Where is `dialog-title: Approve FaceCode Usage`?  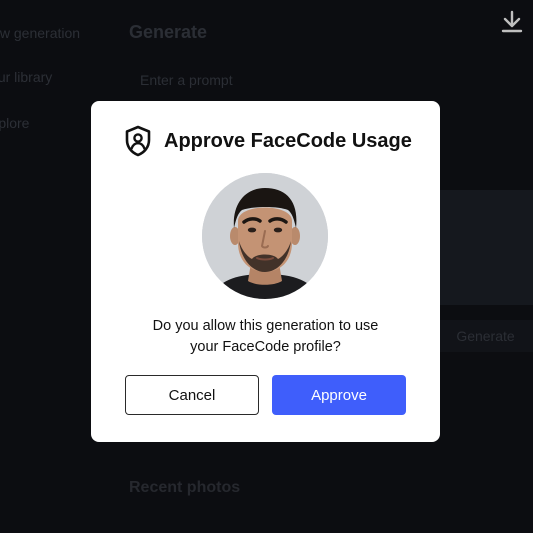
dialog-title: Approve FaceCode Usage is located at coordinates (288, 140).